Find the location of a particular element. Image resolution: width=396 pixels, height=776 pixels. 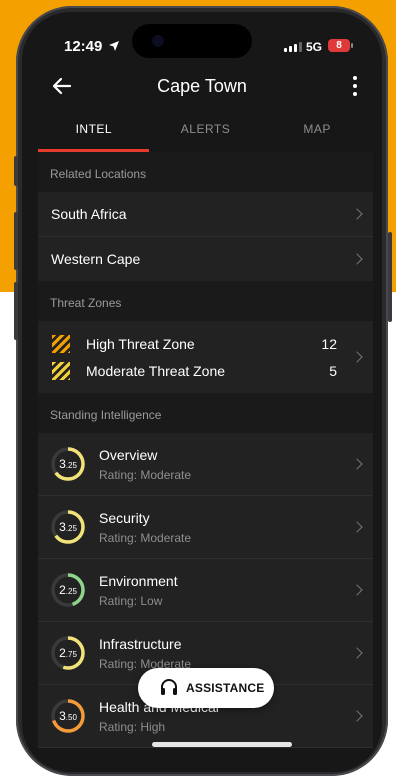

tab-intel: INTEL is located at coordinates (94, 132).